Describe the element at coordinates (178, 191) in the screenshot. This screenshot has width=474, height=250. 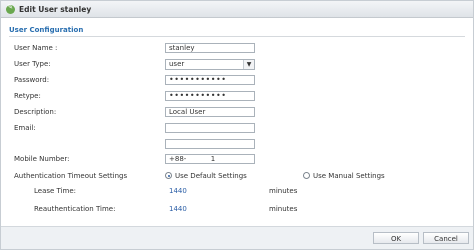
I see `lease-time-value: 1440` at that location.